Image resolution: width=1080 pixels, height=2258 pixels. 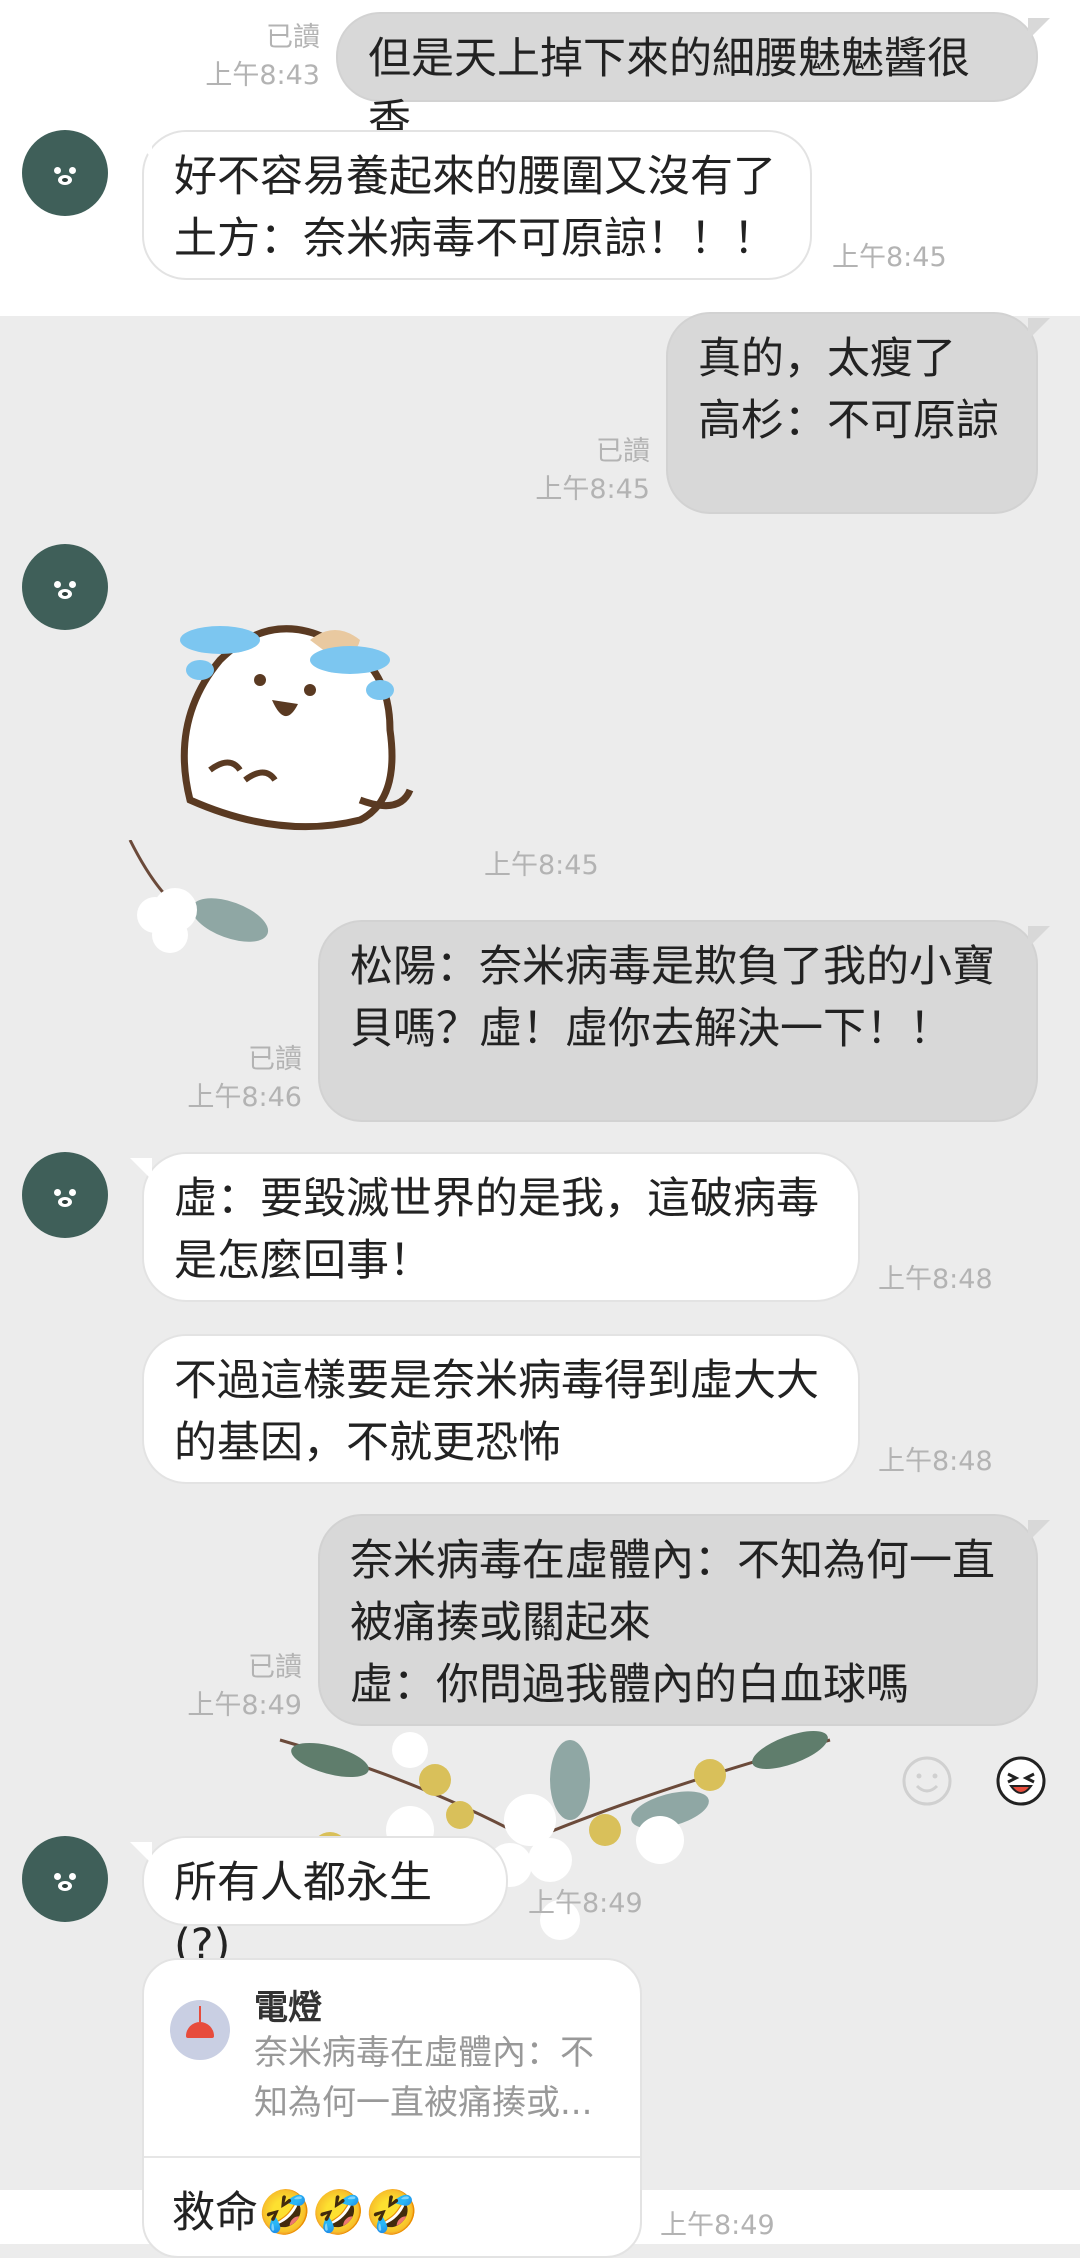 What do you see at coordinates (501, 1409) in the screenshot?
I see `incoming-message: 不過這樣要是奈米病毒得到虛大大 的基因，不就更恐怖` at bounding box center [501, 1409].